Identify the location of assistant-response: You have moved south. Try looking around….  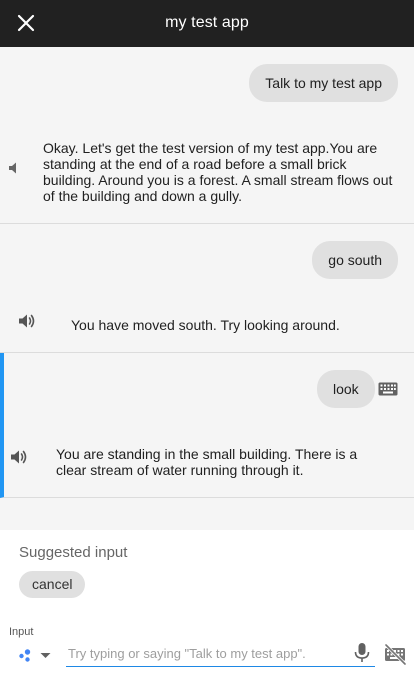
(205, 325).